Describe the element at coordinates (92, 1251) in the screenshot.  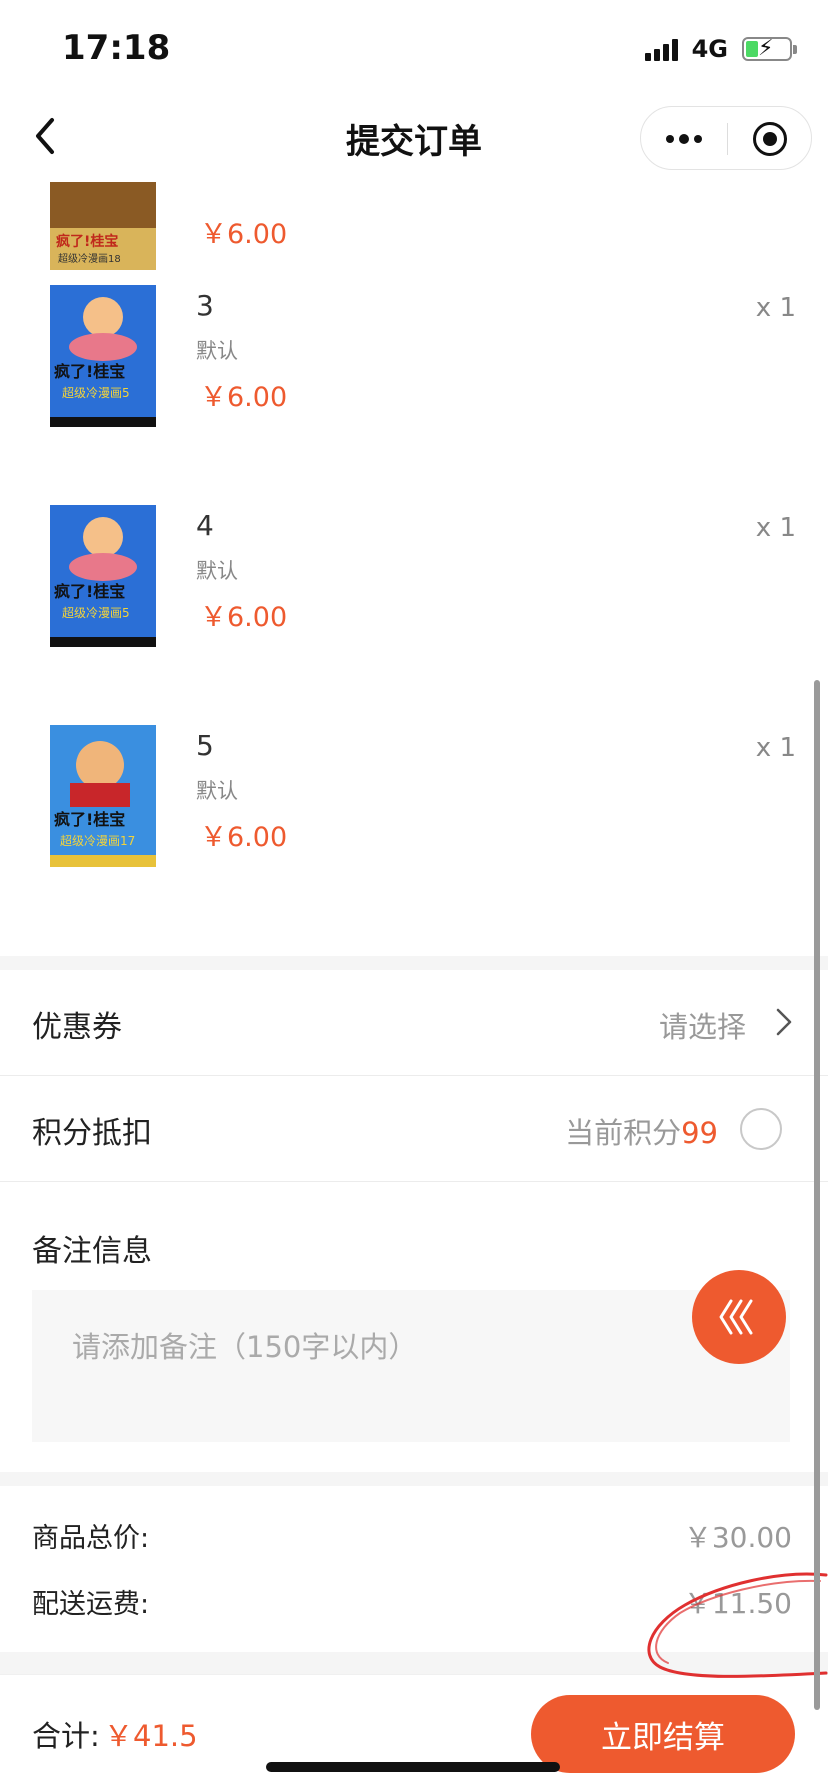
I see `remark-label: 备注信息` at that location.